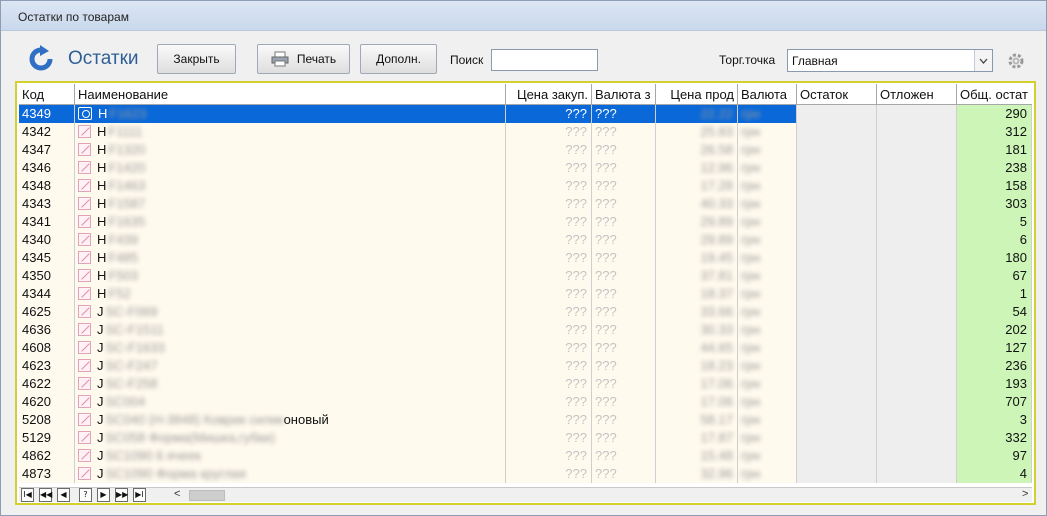 The height and width of the screenshot is (516, 1047). What do you see at coordinates (303, 59) in the screenshot?
I see `print-button: Печать` at bounding box center [303, 59].